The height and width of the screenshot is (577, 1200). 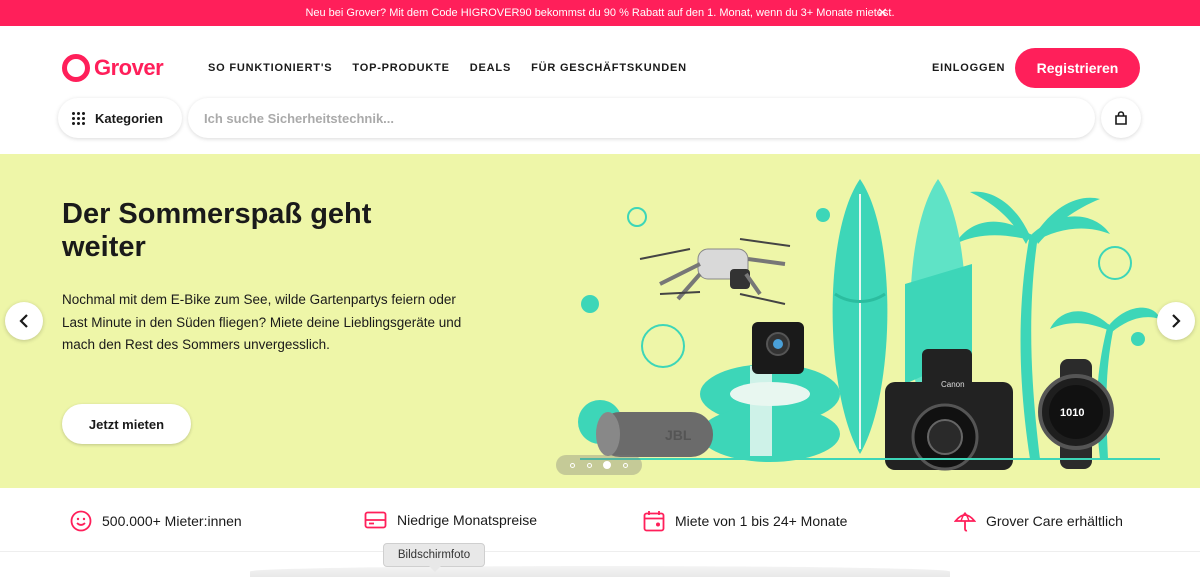 What do you see at coordinates (467, 520) in the screenshot?
I see `feature-prices-text: Niedrige Monatspreise` at bounding box center [467, 520].